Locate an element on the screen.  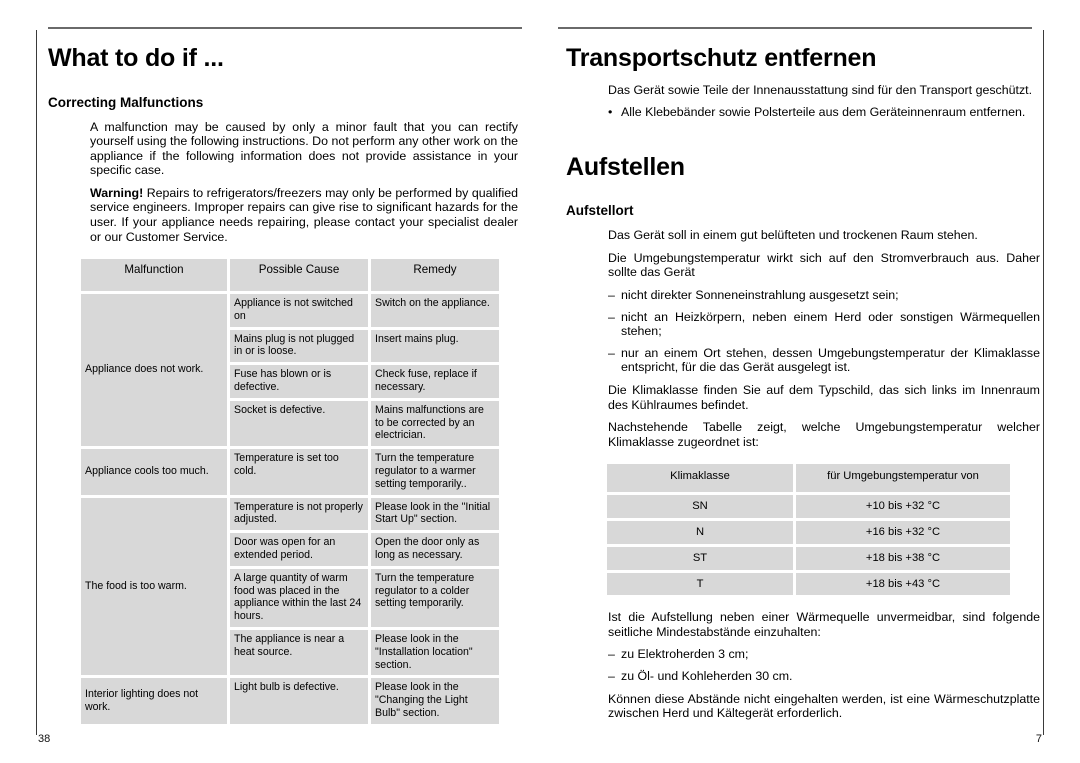
cell-cause: Socket is defective. is located at coordinates (299, 423).